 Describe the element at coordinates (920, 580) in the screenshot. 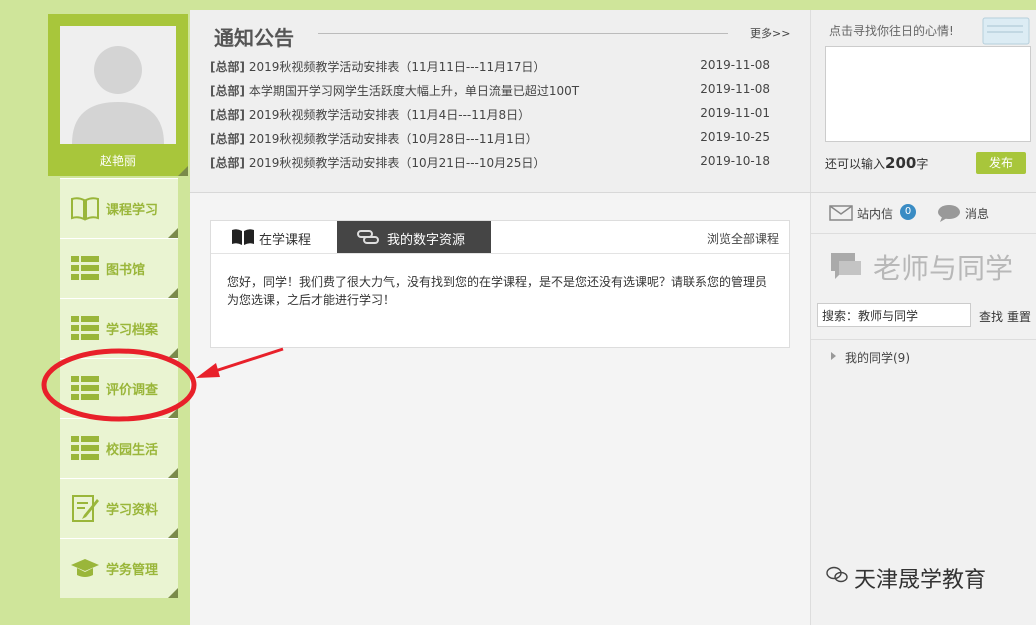

I see `watermark-text: 天津晟学教育` at that location.